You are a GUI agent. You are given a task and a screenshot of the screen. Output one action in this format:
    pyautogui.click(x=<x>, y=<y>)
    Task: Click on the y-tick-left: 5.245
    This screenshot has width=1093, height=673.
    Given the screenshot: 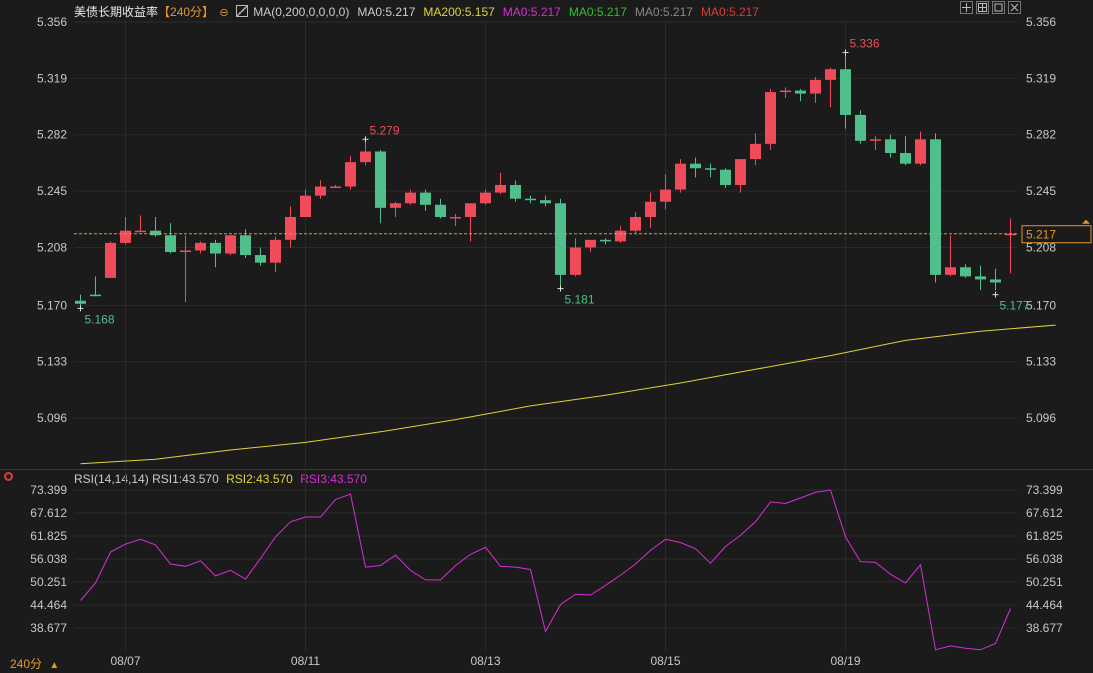 What is the action you would take?
    pyautogui.click(x=52, y=191)
    